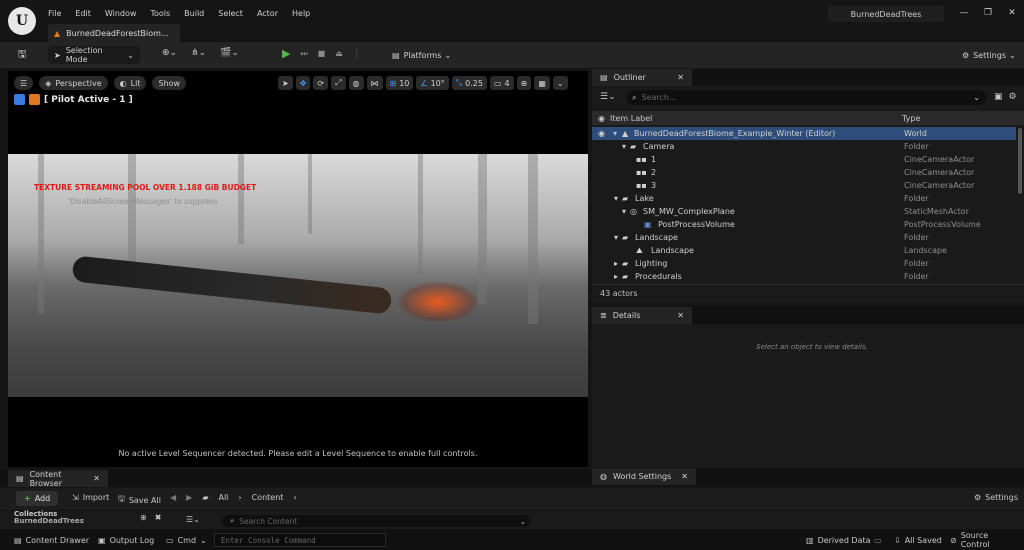 Image resolution: width=1024 pixels, height=550 pixels. I want to click on play-icon: ▶, so click(286, 53).